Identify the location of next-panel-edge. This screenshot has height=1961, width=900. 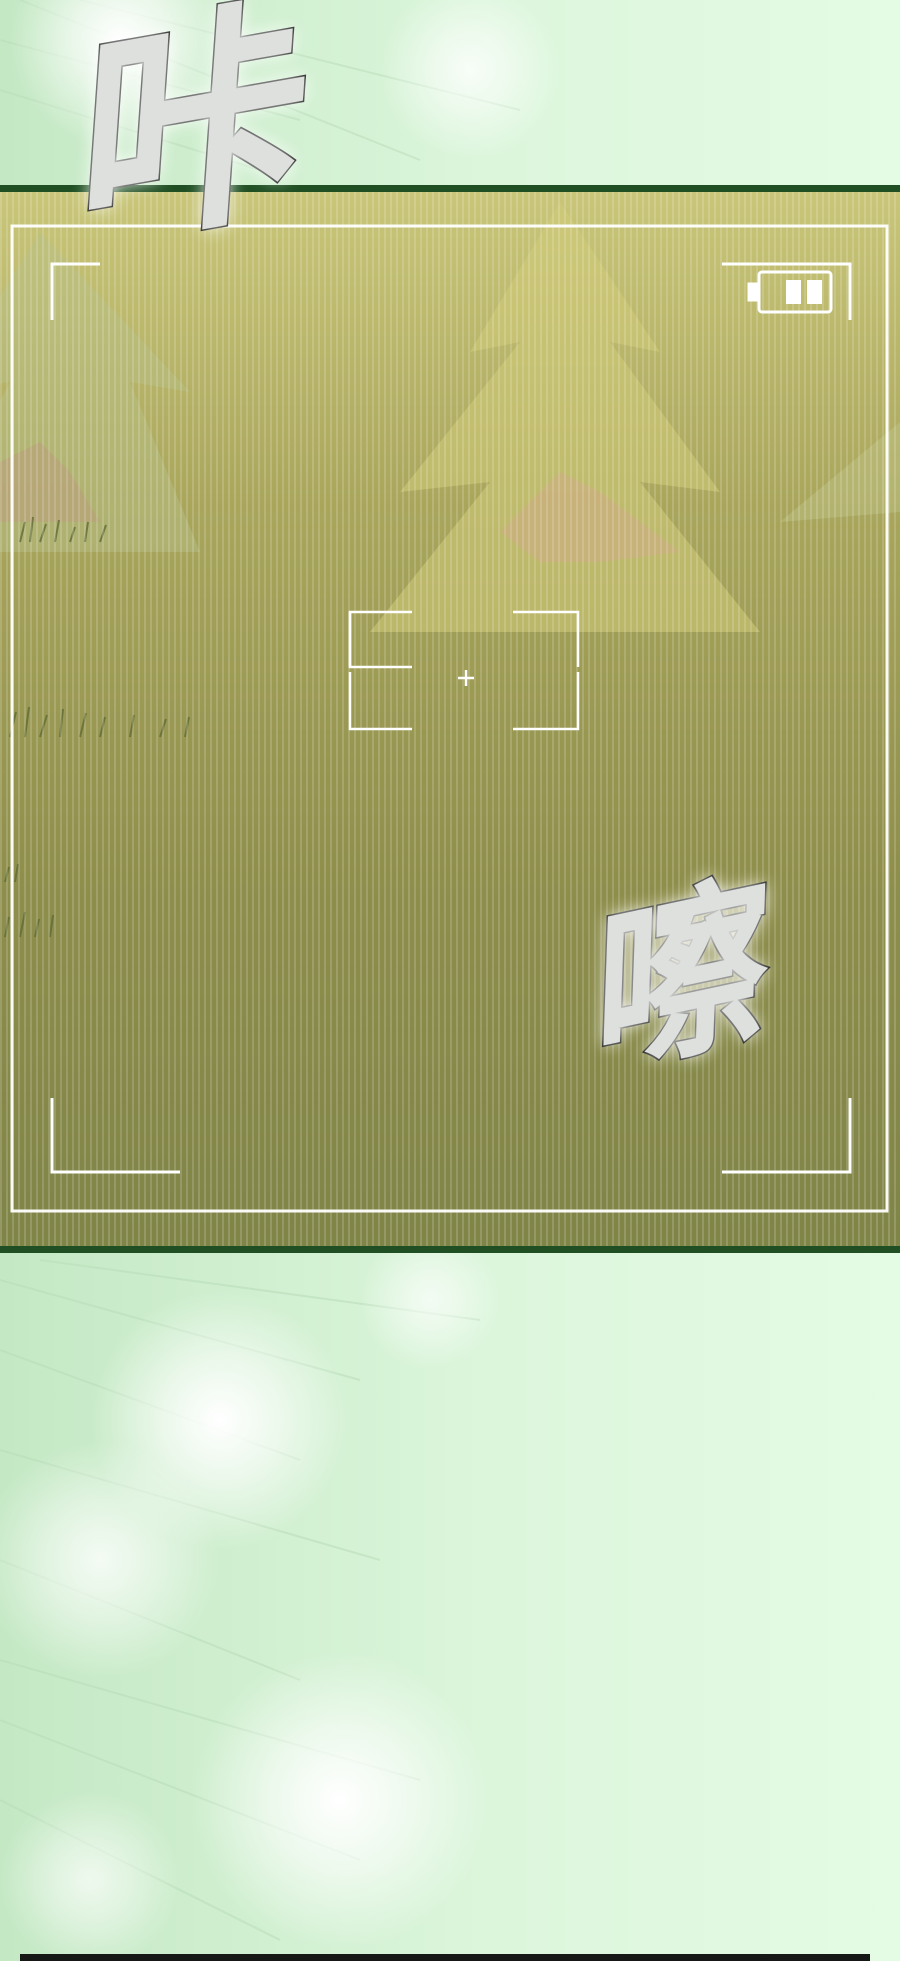
(445, 1957).